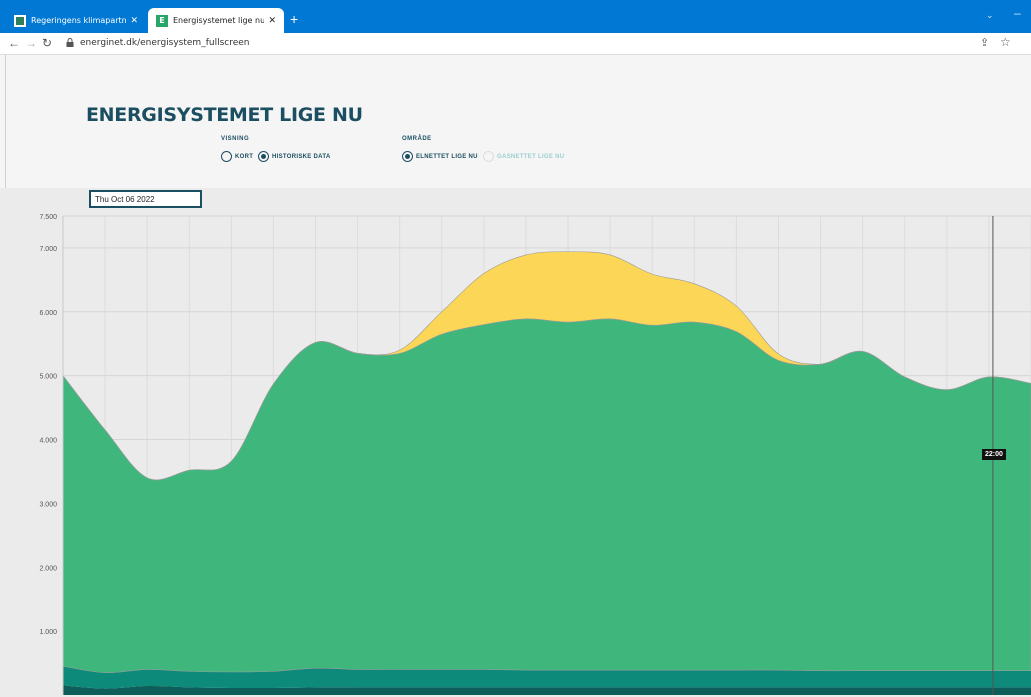  What do you see at coordinates (70, 42) in the screenshot?
I see `lock-icon` at bounding box center [70, 42].